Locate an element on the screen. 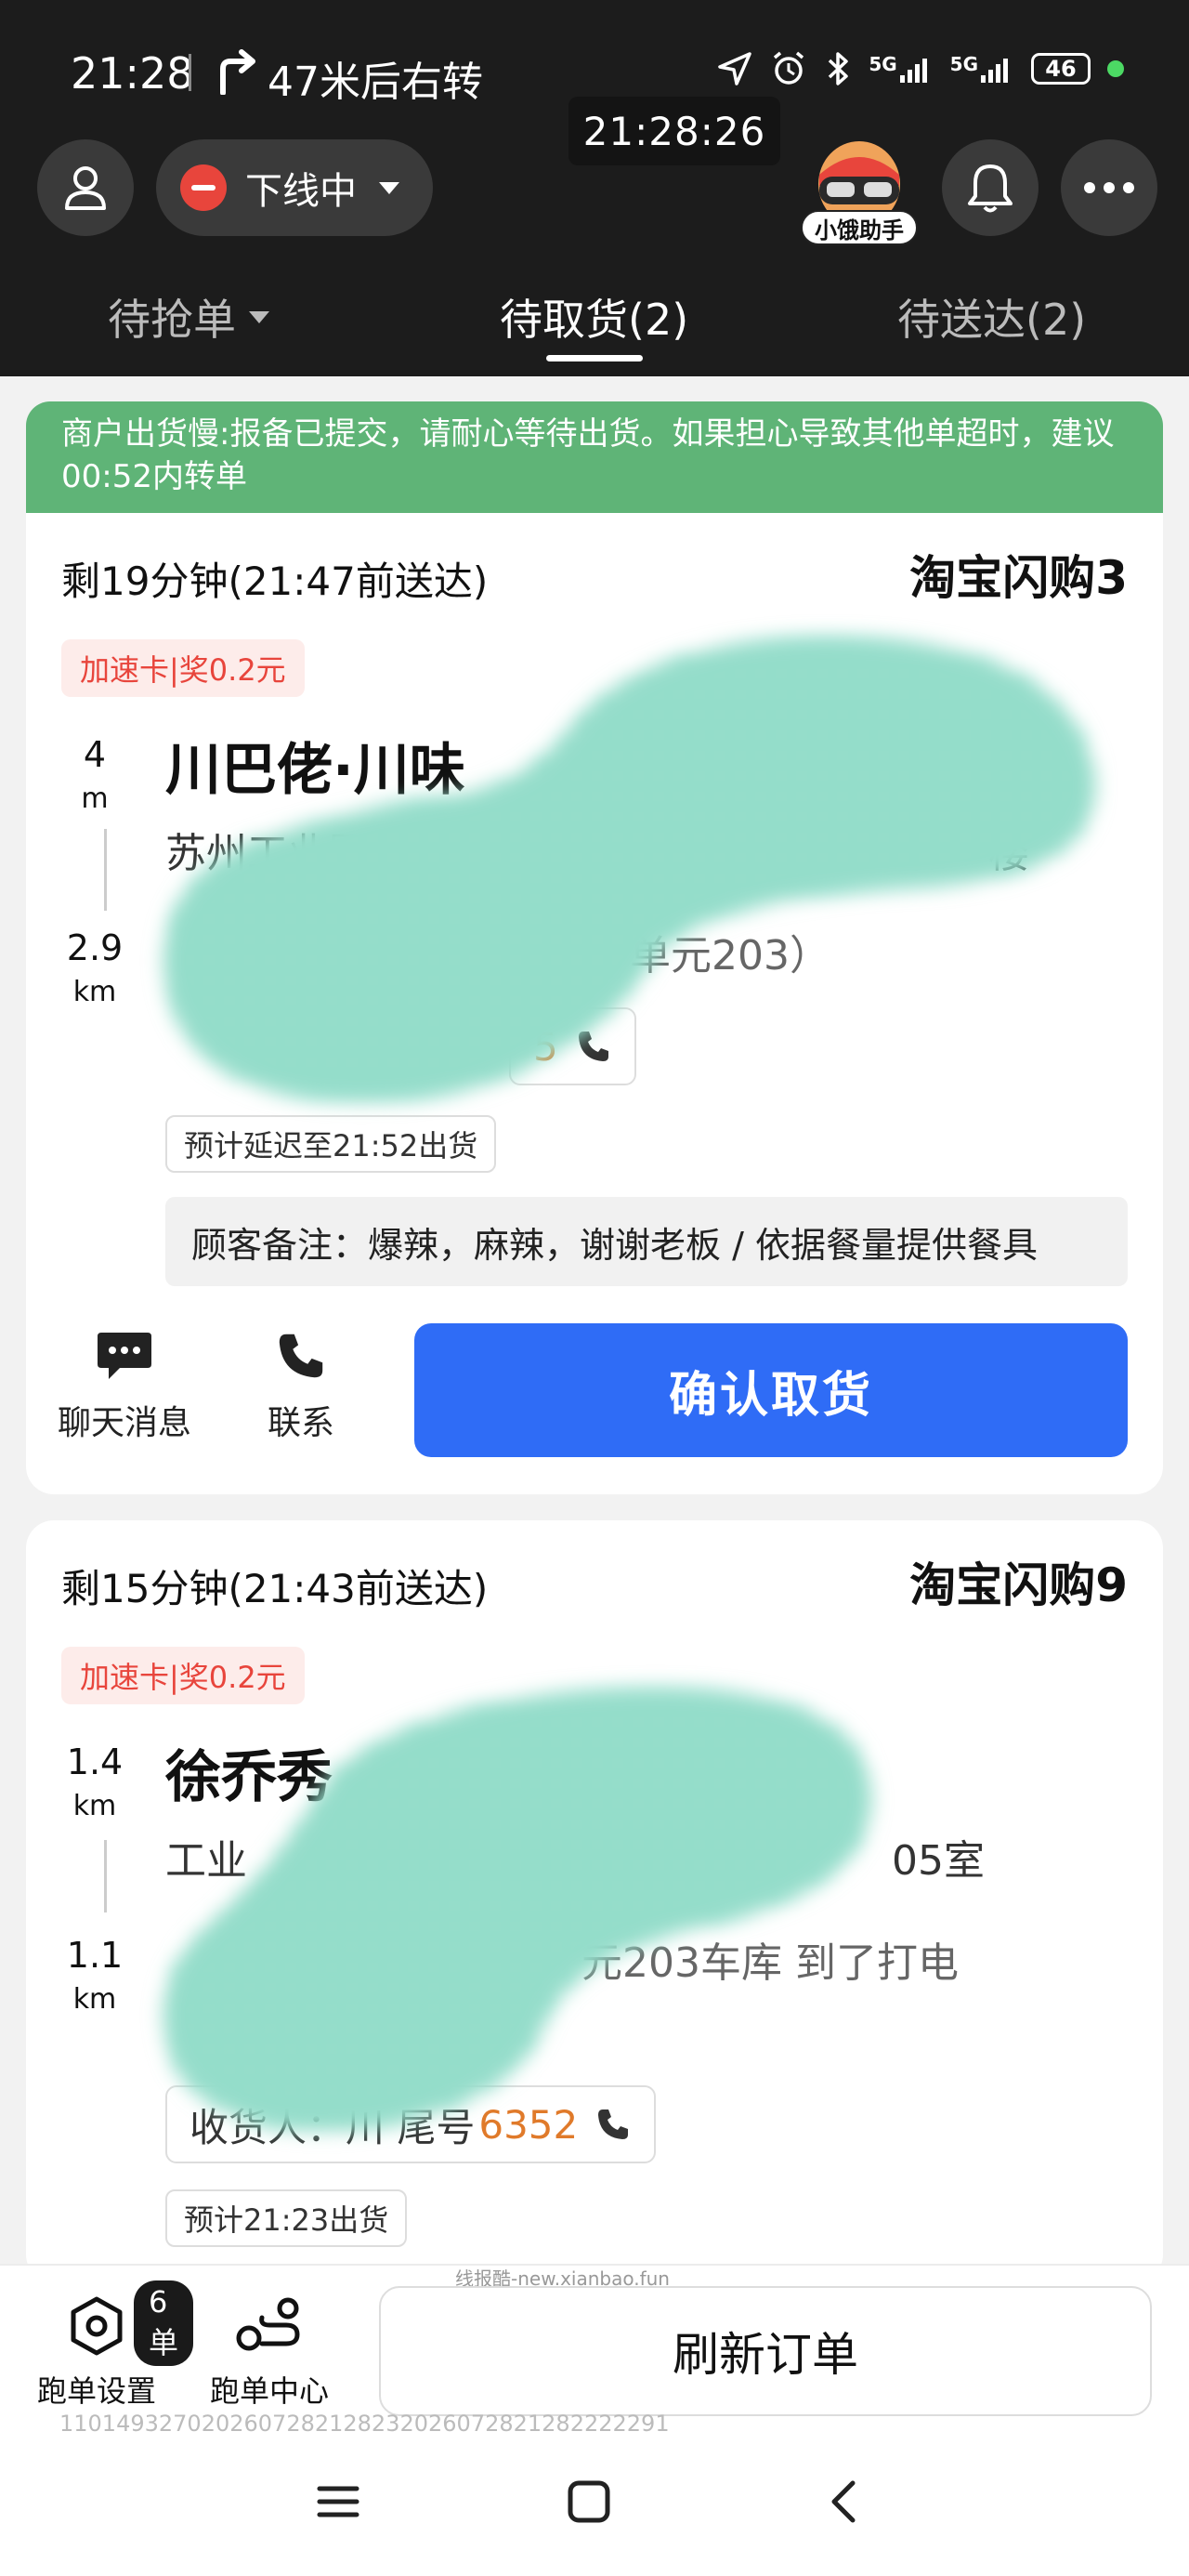 The image size is (1189, 2576). bluetooth-icon is located at coordinates (839, 68).